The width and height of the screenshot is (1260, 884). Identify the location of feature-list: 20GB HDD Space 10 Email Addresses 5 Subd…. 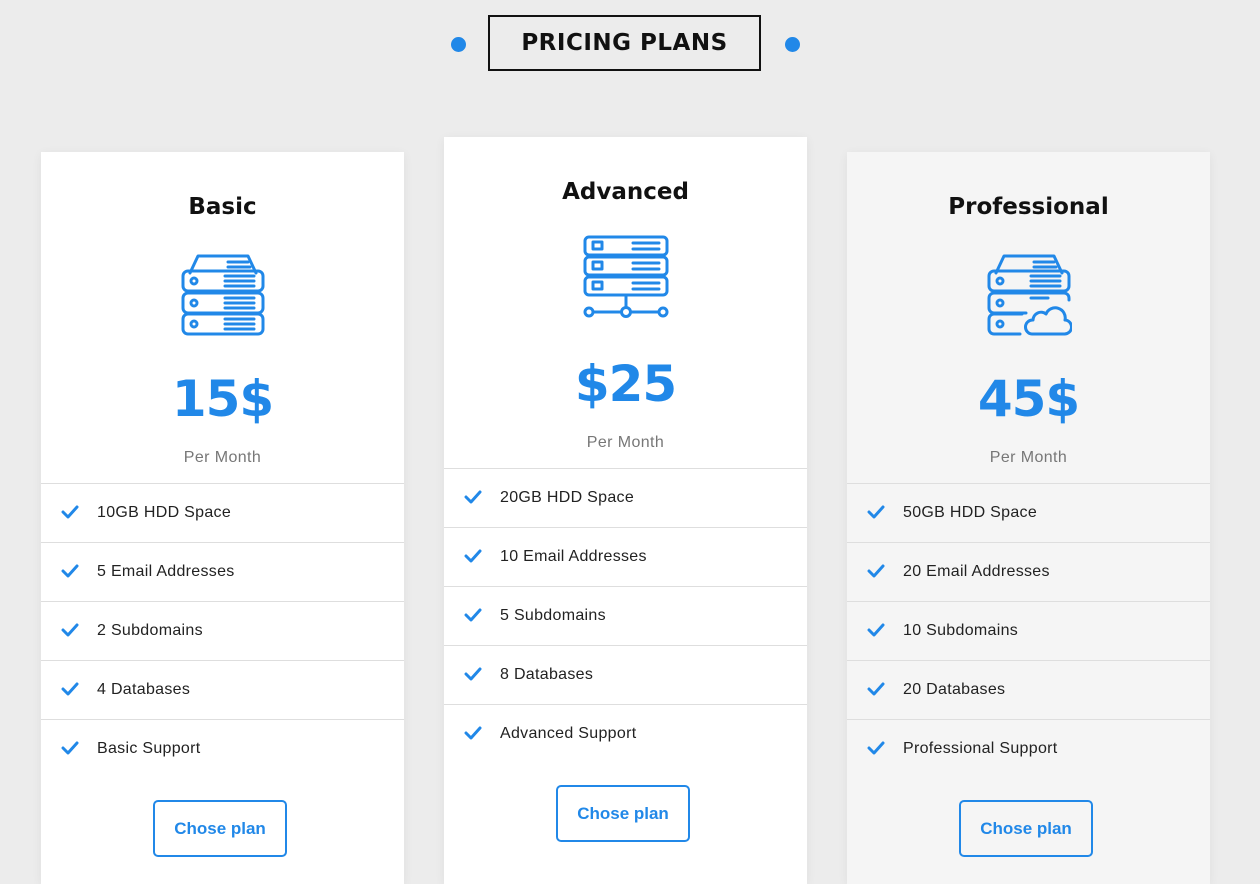
(625, 615).